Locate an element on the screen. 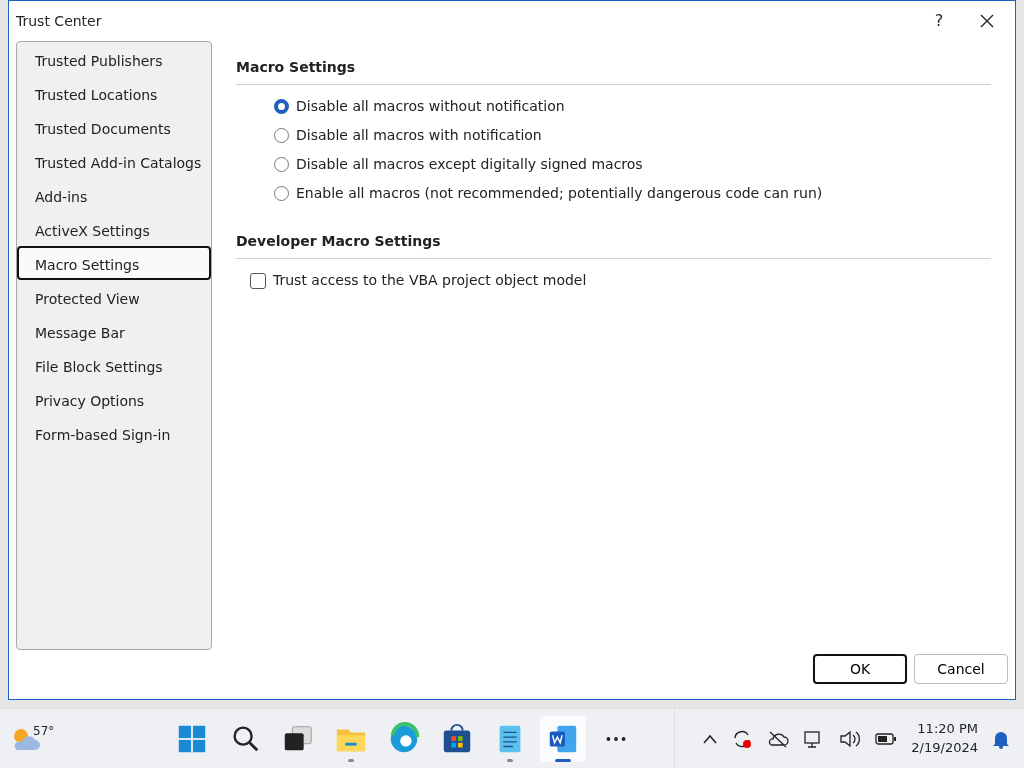 This screenshot has width=1024, height=768. option-label: Disable all macros except digitally signed macros is located at coordinates (469, 164).